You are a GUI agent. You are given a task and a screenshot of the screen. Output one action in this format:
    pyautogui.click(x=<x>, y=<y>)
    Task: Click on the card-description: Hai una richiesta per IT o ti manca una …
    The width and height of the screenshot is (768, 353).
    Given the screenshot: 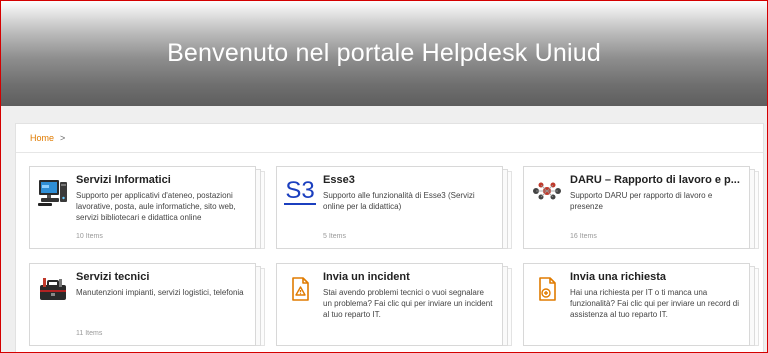 What is the action you would take?
    pyautogui.click(x=654, y=303)
    